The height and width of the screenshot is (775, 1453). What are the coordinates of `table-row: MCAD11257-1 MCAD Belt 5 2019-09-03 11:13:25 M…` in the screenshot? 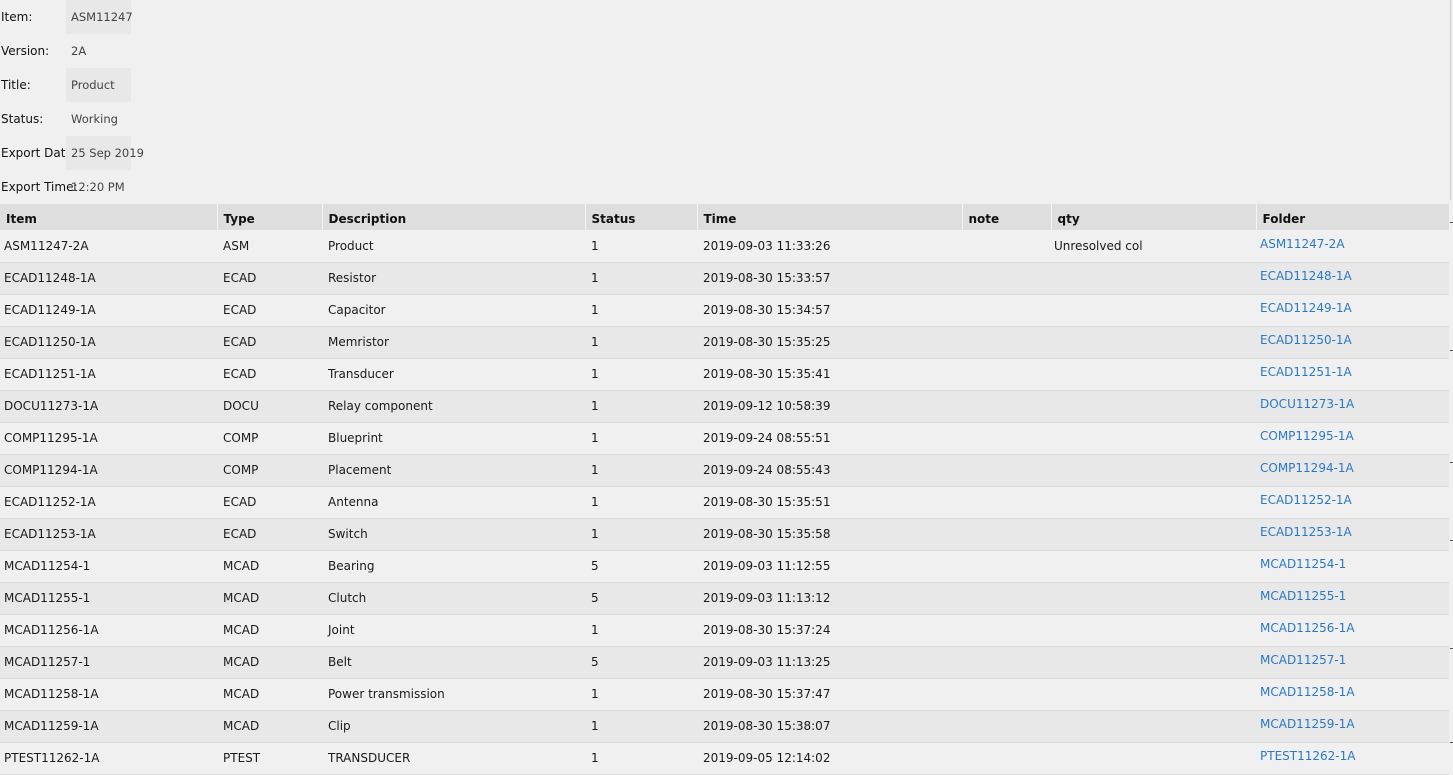 It's located at (724, 662).